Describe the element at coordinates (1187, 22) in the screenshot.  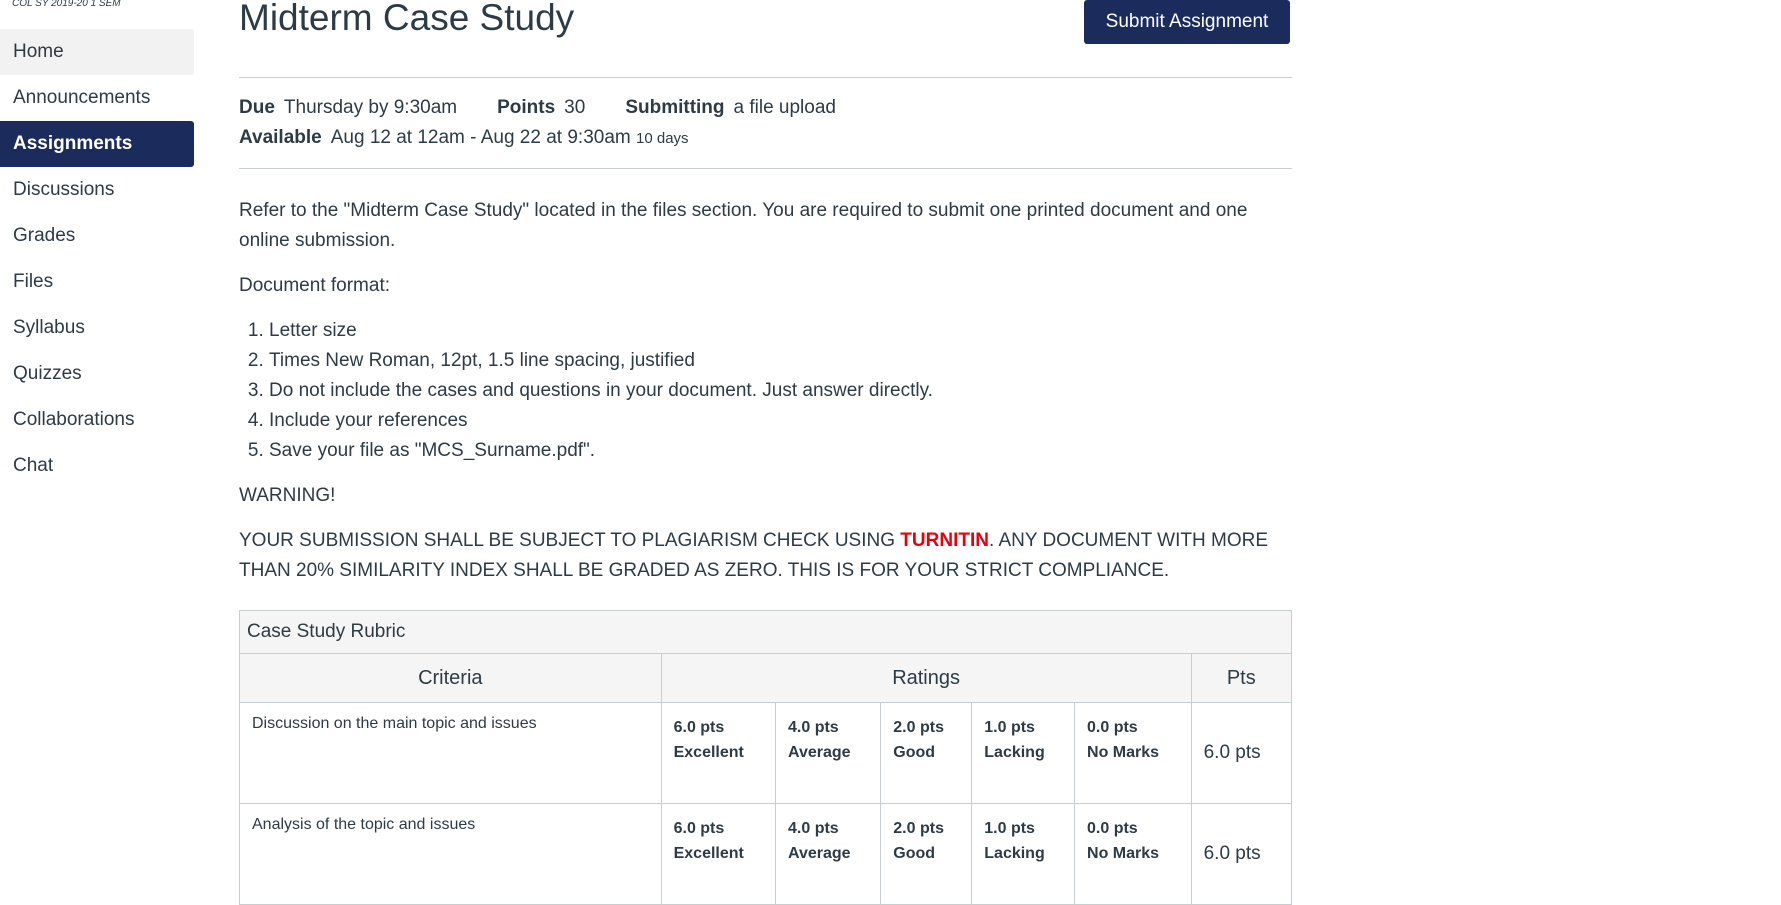
I see `submit-assignment-button: Submit Assignment` at that location.